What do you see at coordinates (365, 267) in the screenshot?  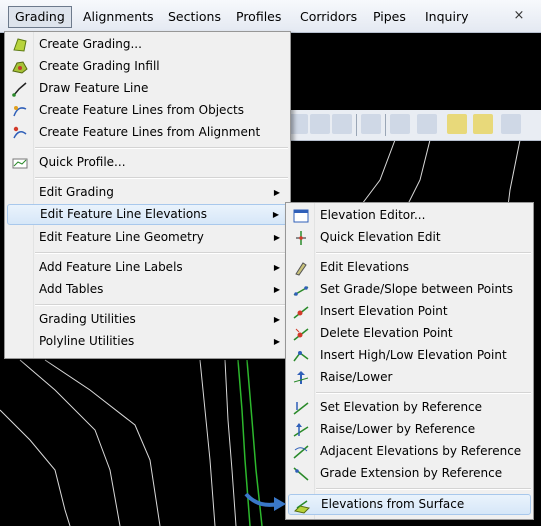 I see `menu-item-label: Edit Elevations` at bounding box center [365, 267].